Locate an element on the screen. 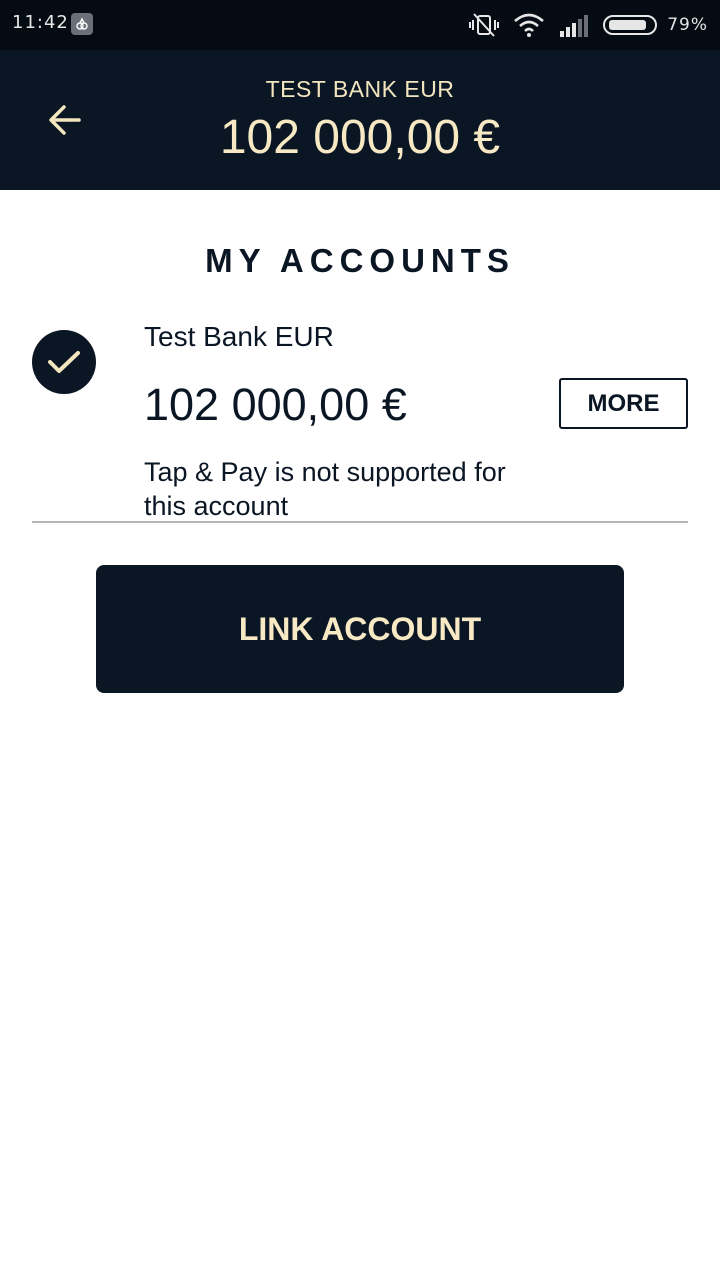 The image size is (720, 1280). signal-icon is located at coordinates (574, 25).